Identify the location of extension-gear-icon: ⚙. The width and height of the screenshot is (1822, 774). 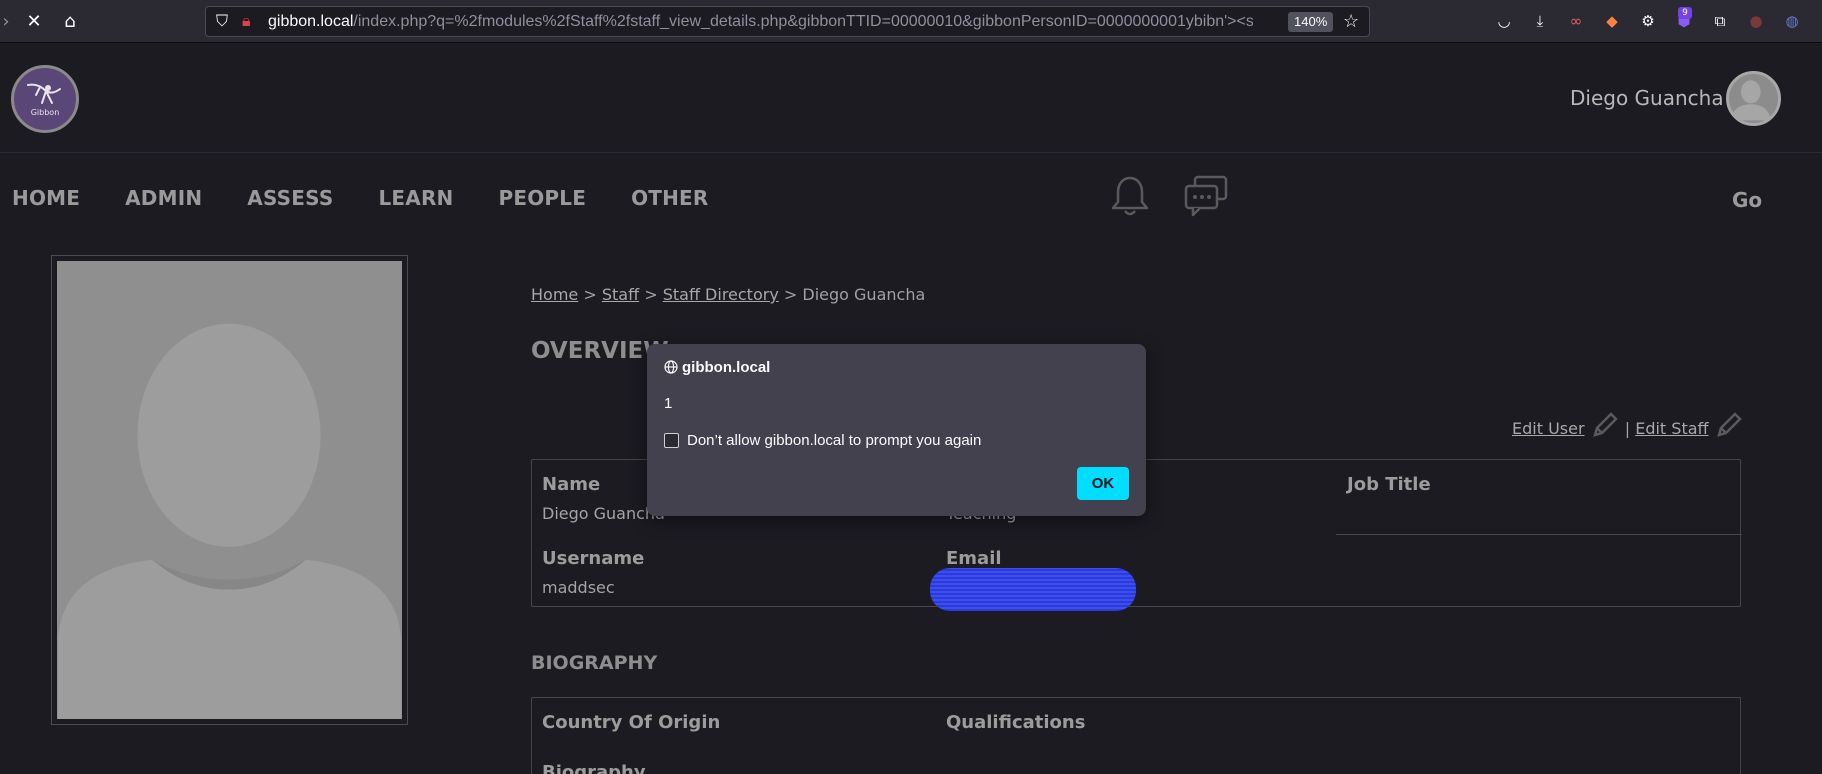
(1648, 21).